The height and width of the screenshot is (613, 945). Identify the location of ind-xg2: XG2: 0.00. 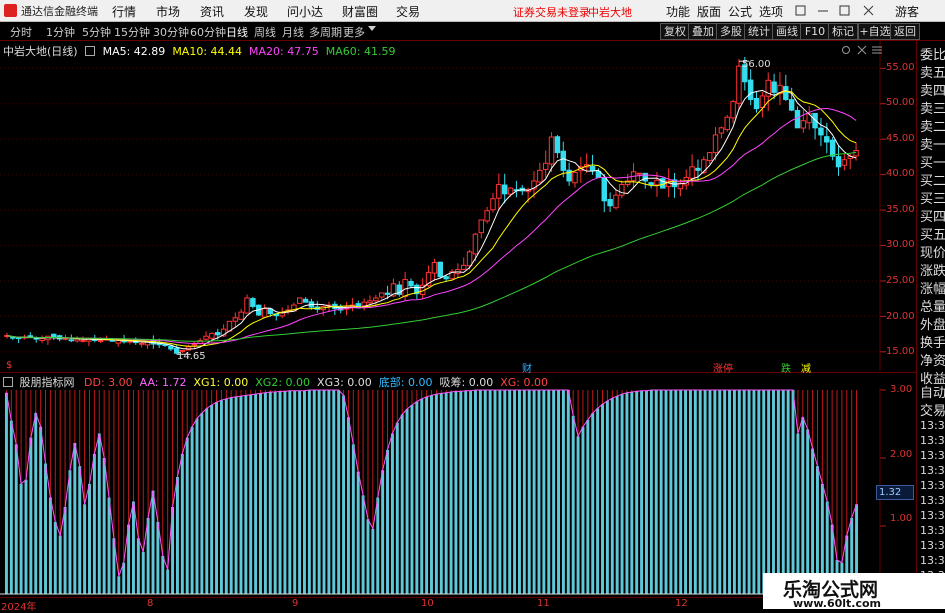
(283, 382).